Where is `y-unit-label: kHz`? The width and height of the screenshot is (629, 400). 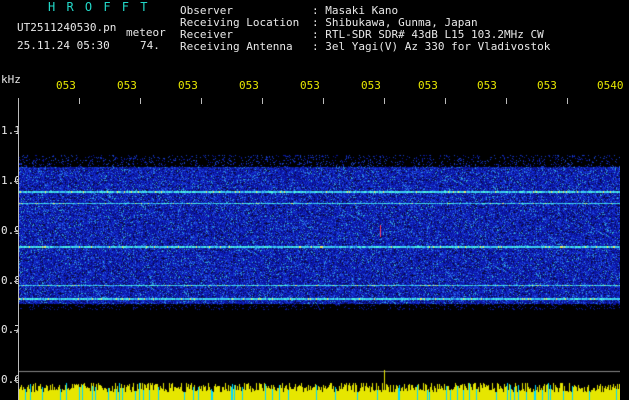
y-unit-label: kHz is located at coordinates (11, 79).